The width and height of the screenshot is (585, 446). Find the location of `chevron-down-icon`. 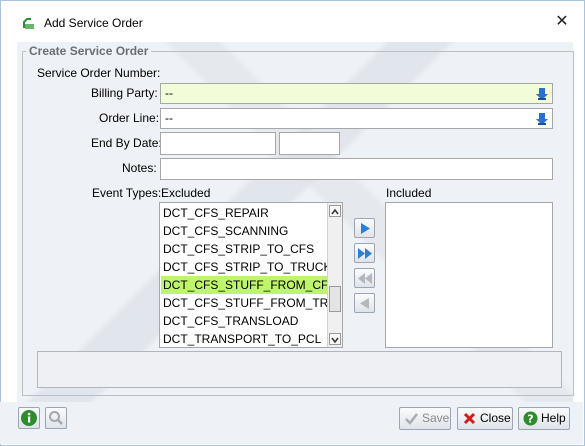

chevron-down-icon is located at coordinates (335, 340).